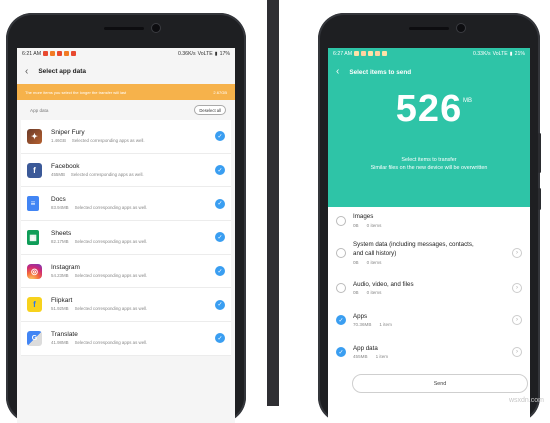 This screenshot has width=550, height=423. What do you see at coordinates (481, 53) in the screenshot?
I see `network-speed: 0.33K/s` at bounding box center [481, 53].